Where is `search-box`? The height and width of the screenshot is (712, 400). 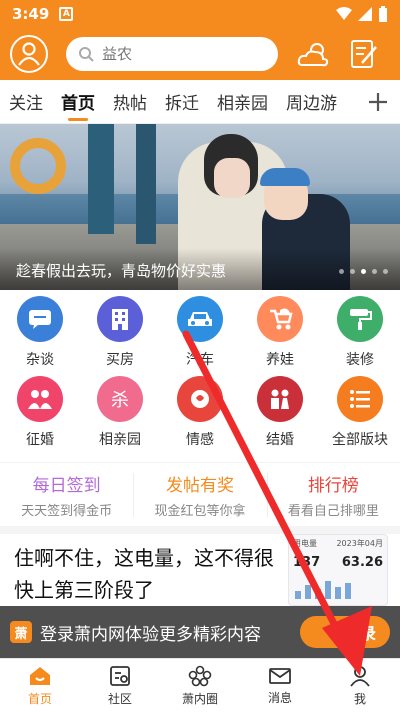
search-box is located at coordinates (172, 54).